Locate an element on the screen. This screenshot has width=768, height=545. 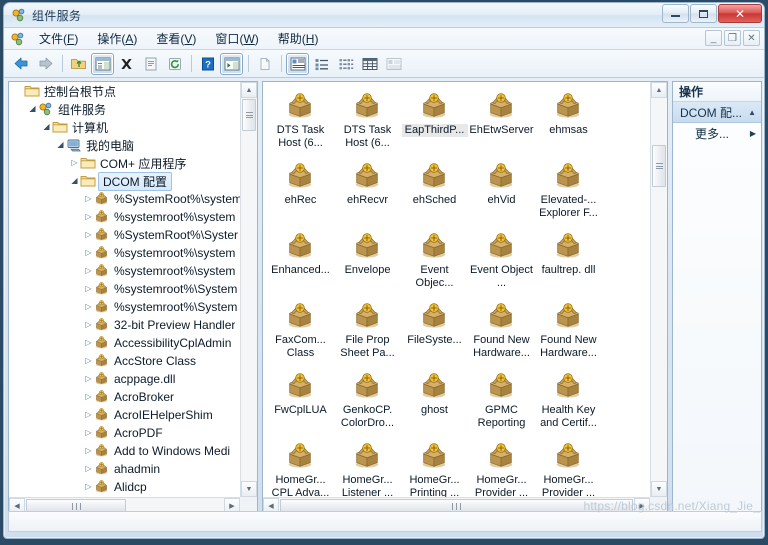
tree-item: ▷ AccessibilityCplAdmin is located at coordinates (124, 343).